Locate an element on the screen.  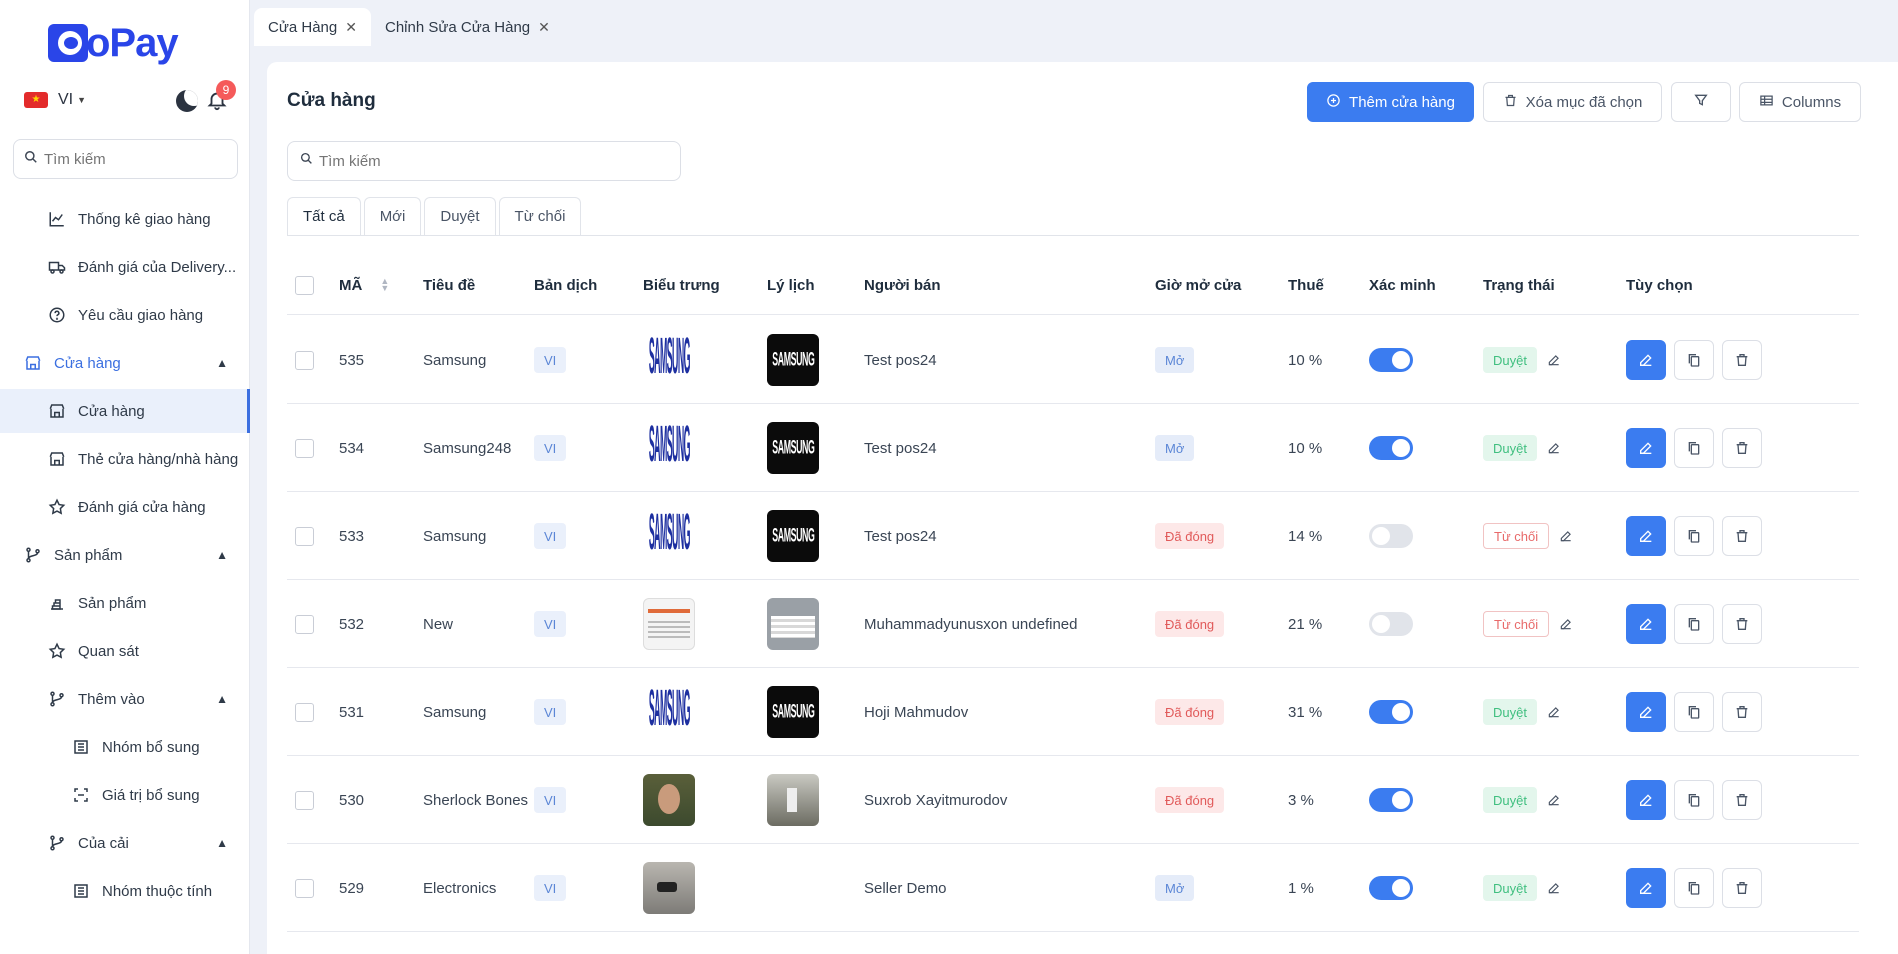
cell-hours: Đã đóng is located at coordinates (1190, 712).